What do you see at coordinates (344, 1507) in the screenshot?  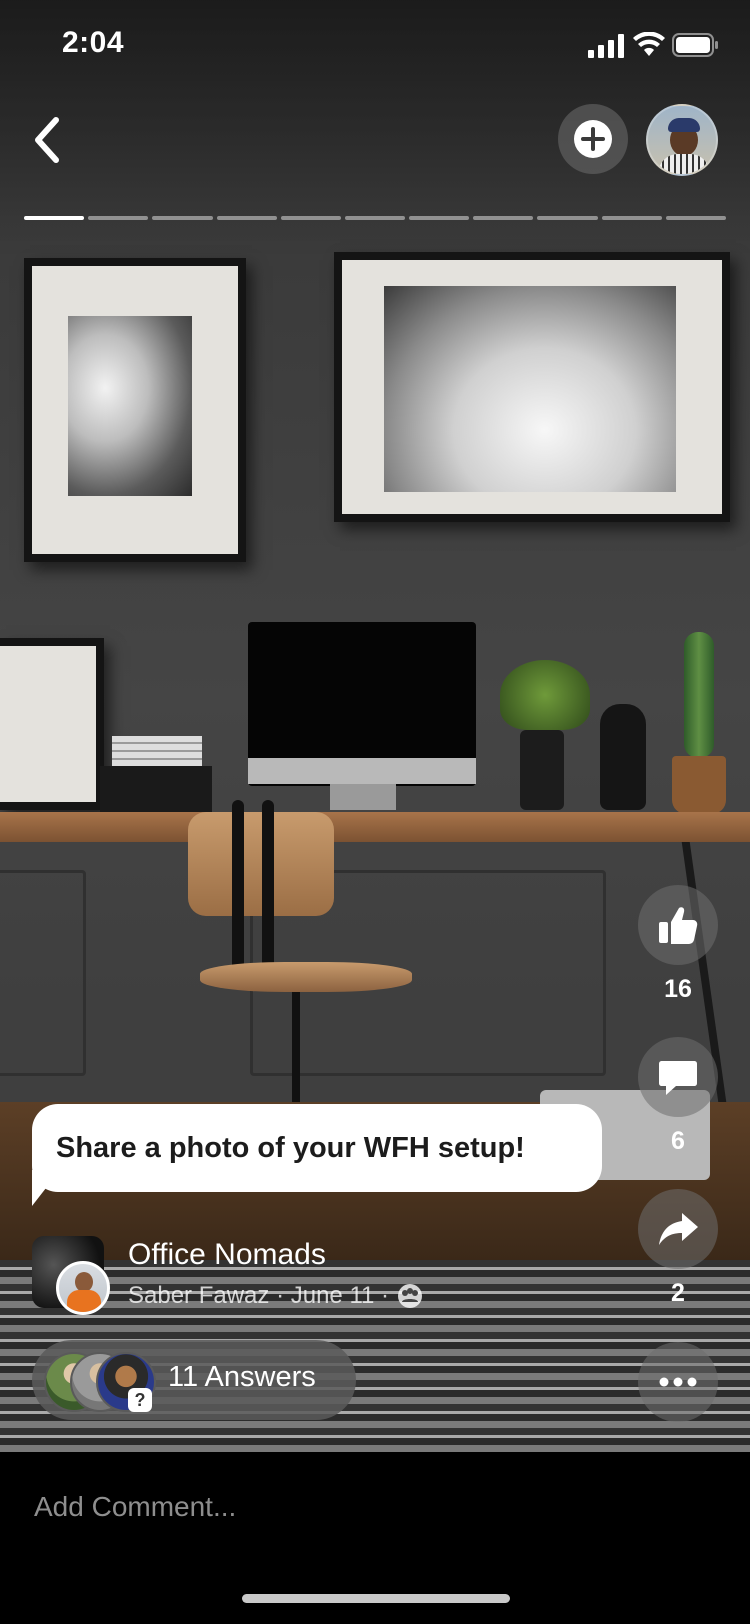 I see `comment-input` at bounding box center [344, 1507].